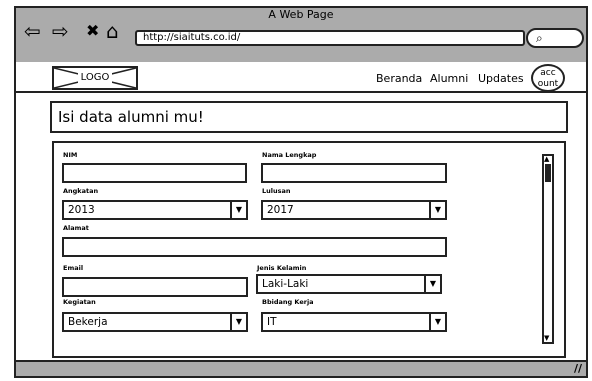 The height and width of the screenshot is (381, 592). What do you see at coordinates (155, 210) in the screenshot?
I see `angkatan-select: 2013 ▼` at bounding box center [155, 210].